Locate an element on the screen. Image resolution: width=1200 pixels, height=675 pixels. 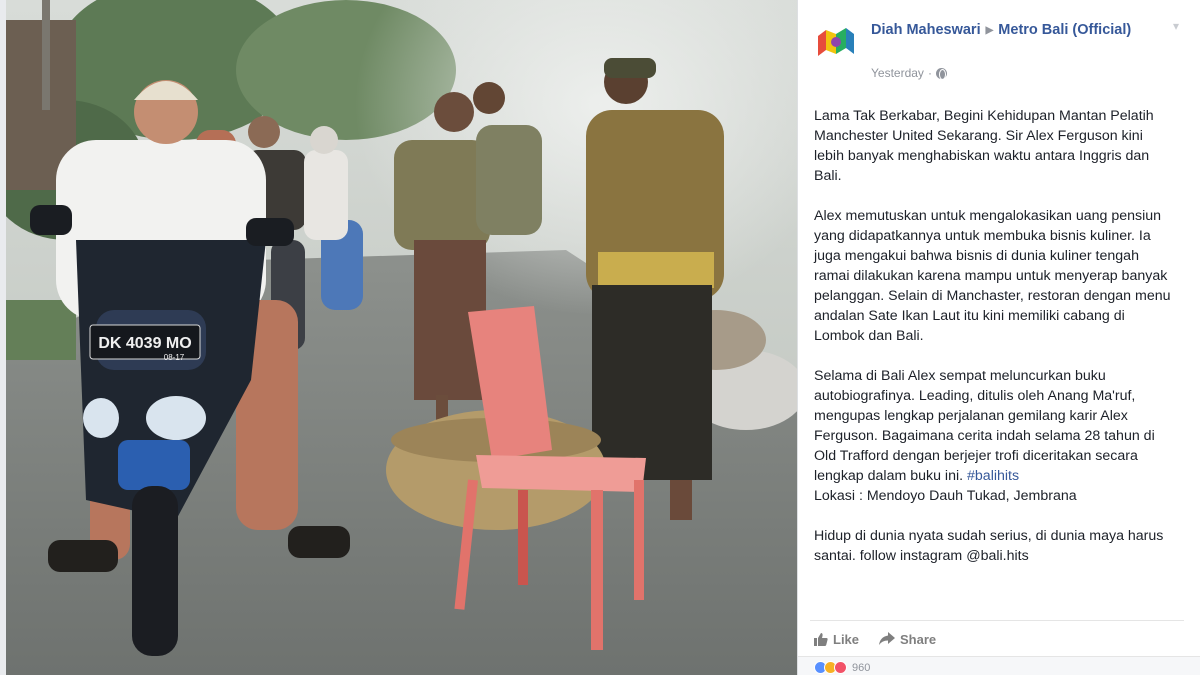
share-label: Share is located at coordinates (918, 639).